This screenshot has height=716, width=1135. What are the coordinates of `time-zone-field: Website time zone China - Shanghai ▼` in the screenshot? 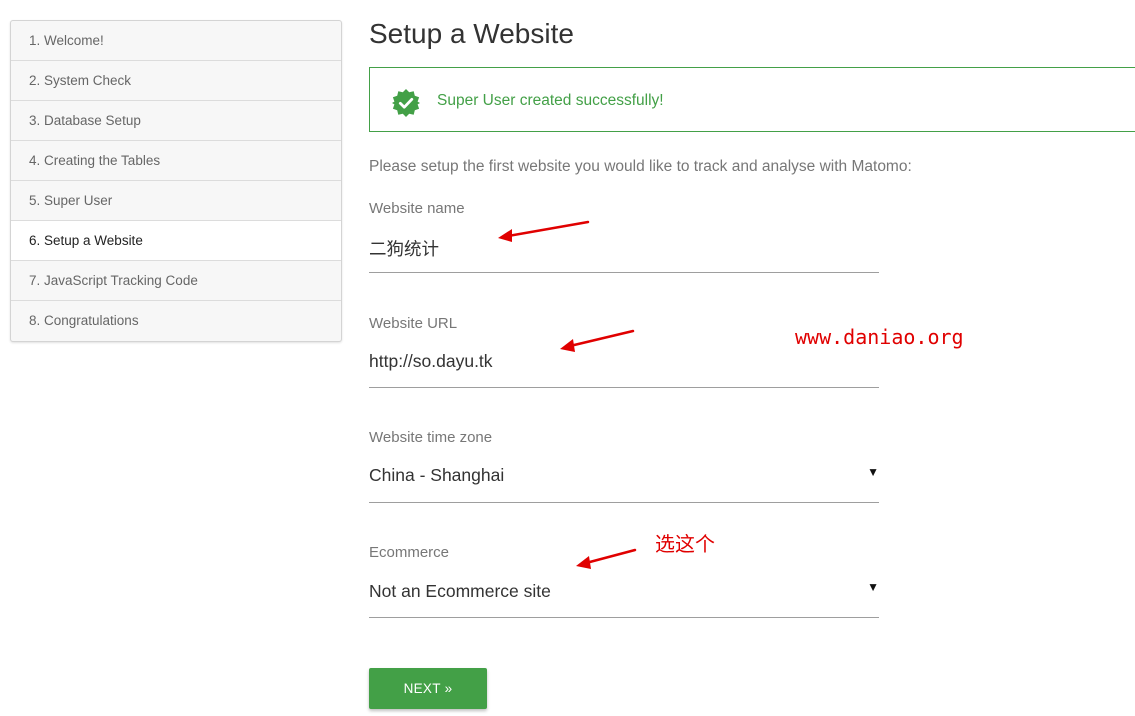 It's located at (624, 466).